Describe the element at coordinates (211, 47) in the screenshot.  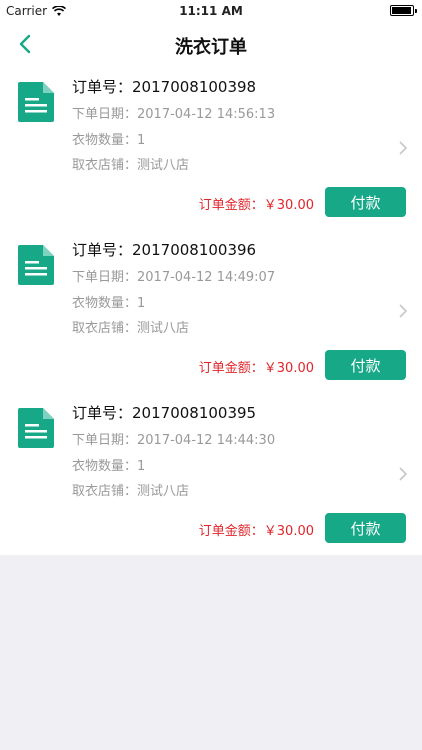
I see `page-title: 洗衣订单` at that location.